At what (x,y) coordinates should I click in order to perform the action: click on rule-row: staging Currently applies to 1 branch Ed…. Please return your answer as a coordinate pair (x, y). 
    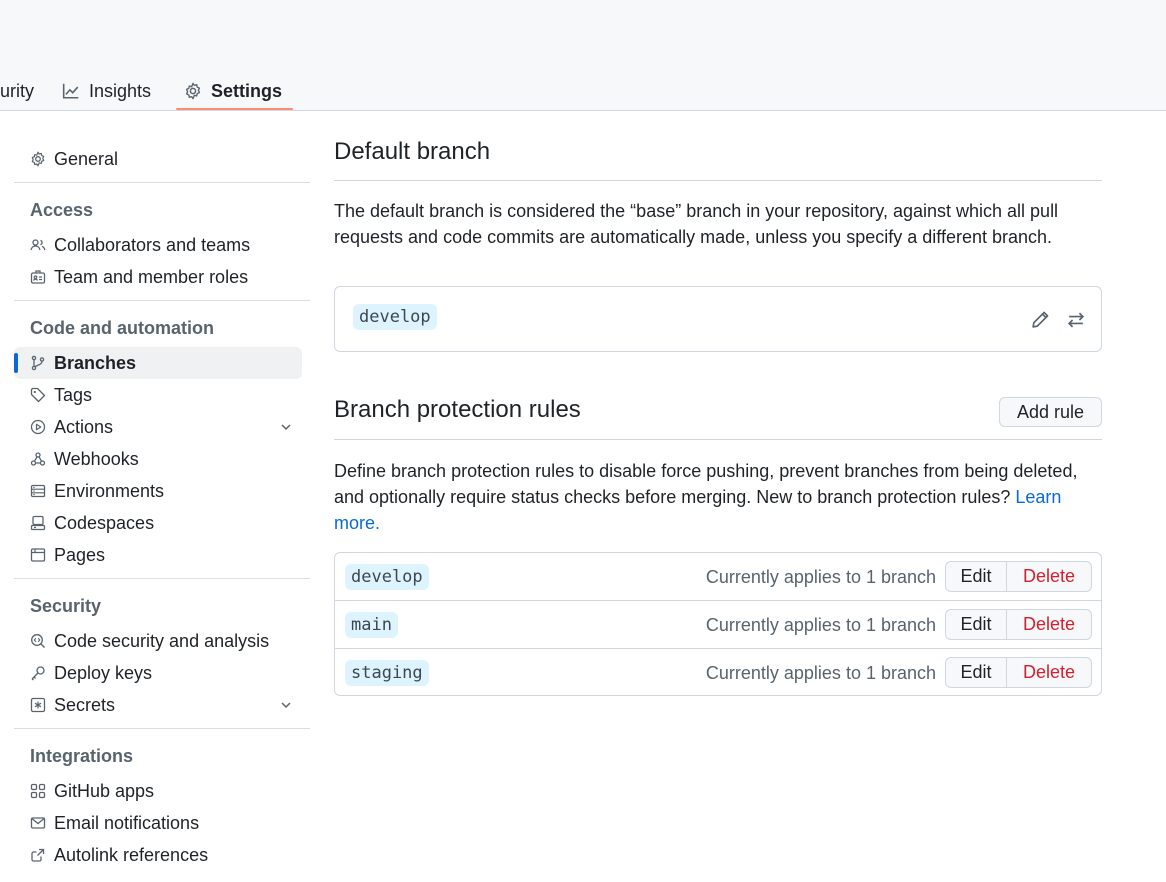
    Looking at the image, I should click on (718, 672).